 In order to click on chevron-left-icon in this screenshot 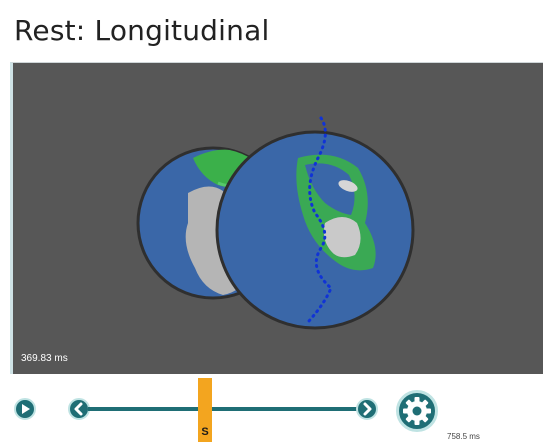, I will do `click(78, 409)`.